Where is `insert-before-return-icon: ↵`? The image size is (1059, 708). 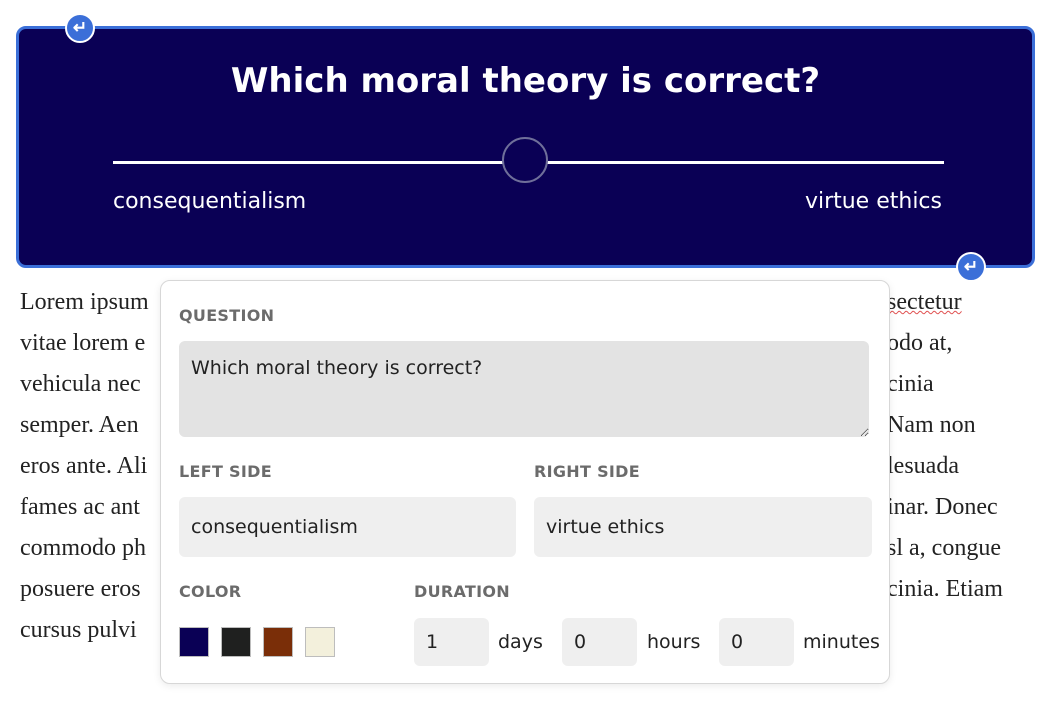 insert-before-return-icon: ↵ is located at coordinates (80, 28).